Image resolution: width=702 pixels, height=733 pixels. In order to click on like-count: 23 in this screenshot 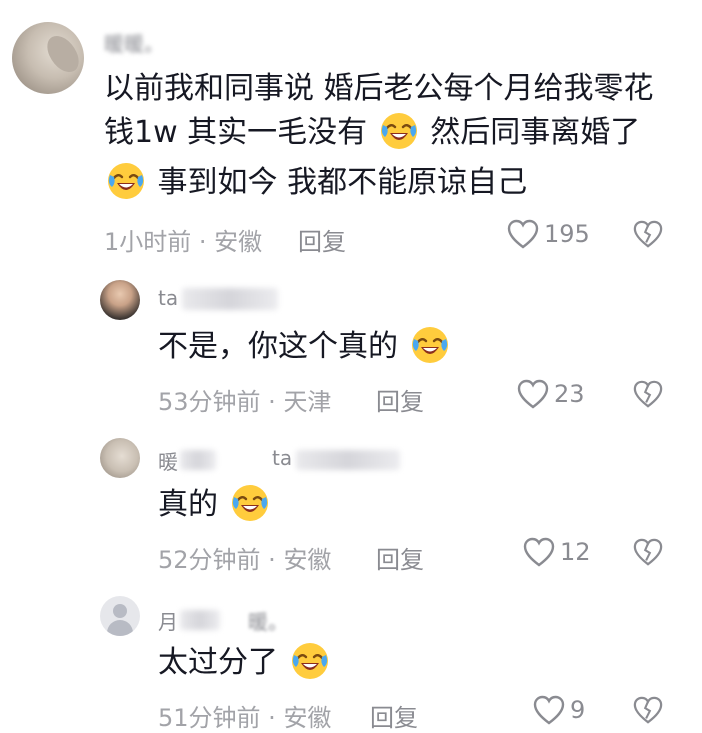, I will do `click(569, 394)`.